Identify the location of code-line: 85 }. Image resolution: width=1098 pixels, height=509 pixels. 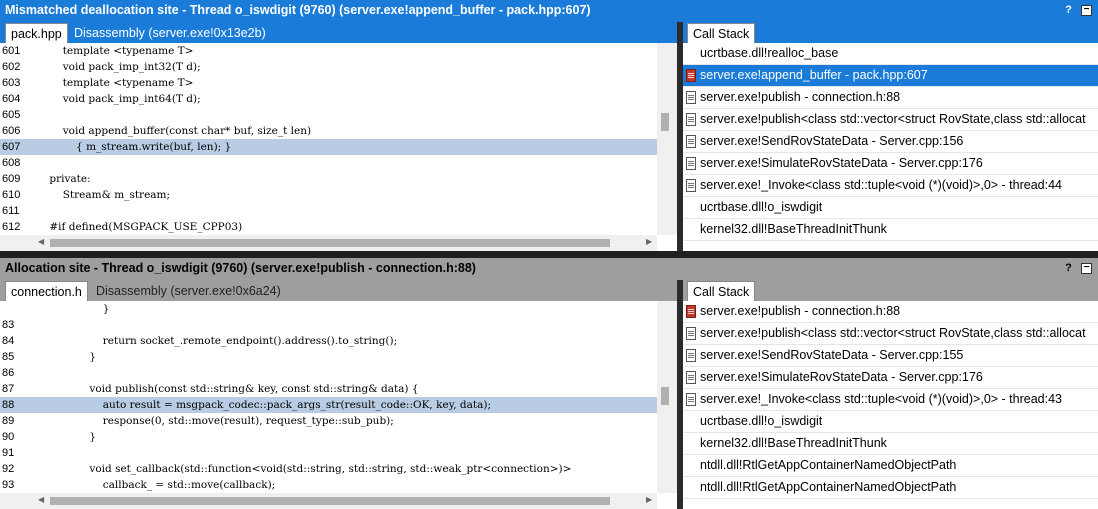
(328, 357).